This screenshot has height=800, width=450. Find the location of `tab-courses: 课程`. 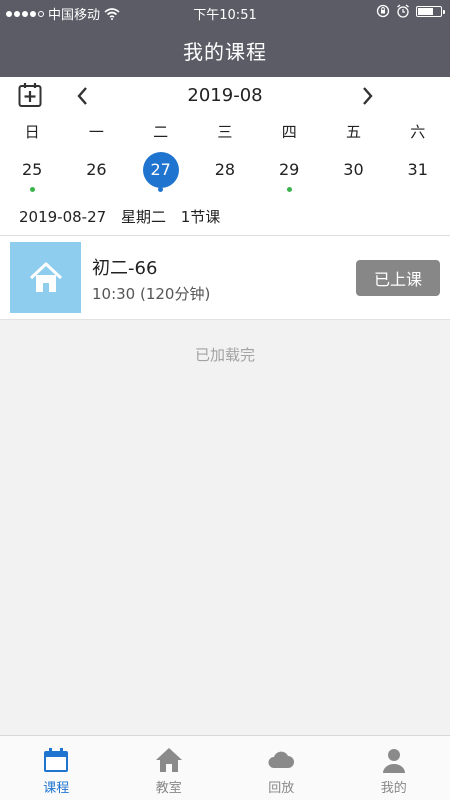

tab-courses: 课程 is located at coordinates (56, 768).